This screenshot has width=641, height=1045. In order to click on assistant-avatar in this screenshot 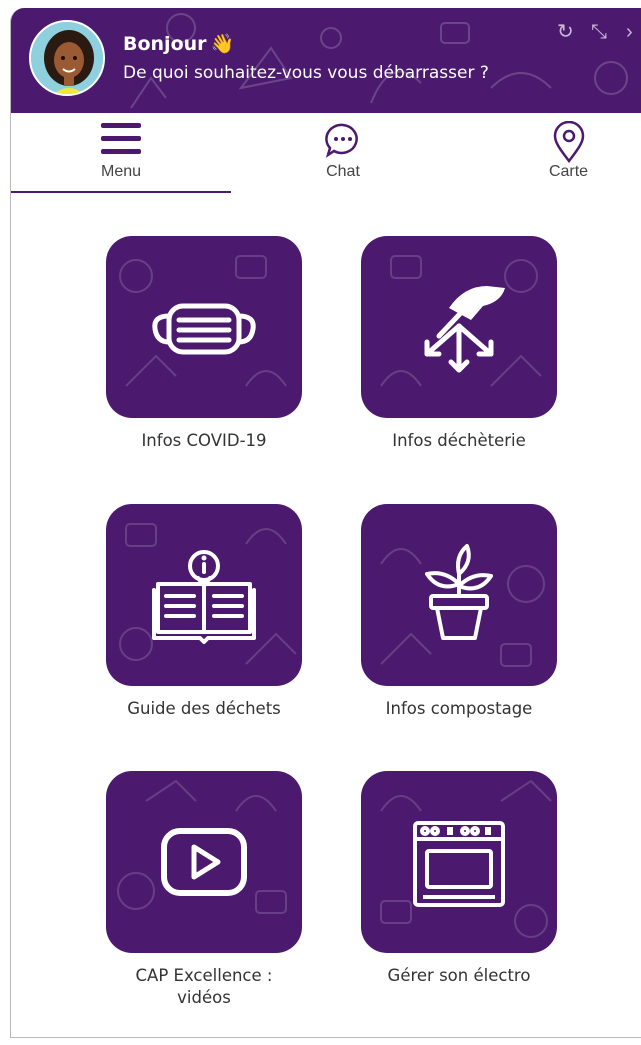, I will do `click(67, 58)`.